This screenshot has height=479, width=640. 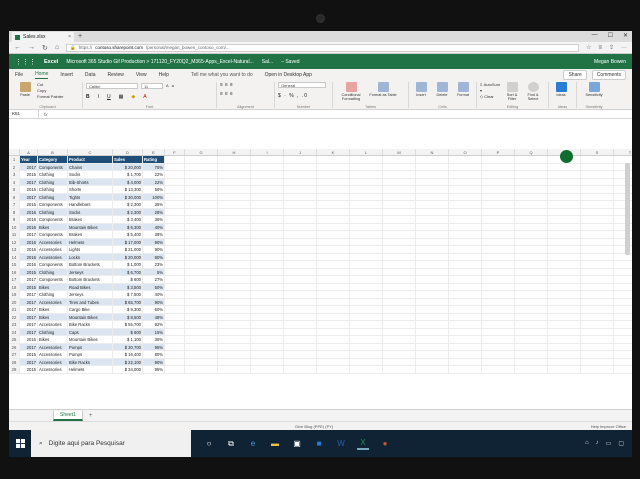 What do you see at coordinates (267, 152) in the screenshot?
I see `column-header: I` at bounding box center [267, 152].